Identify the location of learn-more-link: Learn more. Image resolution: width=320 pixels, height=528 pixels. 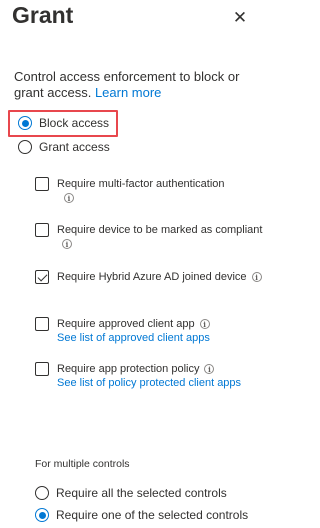
(128, 92).